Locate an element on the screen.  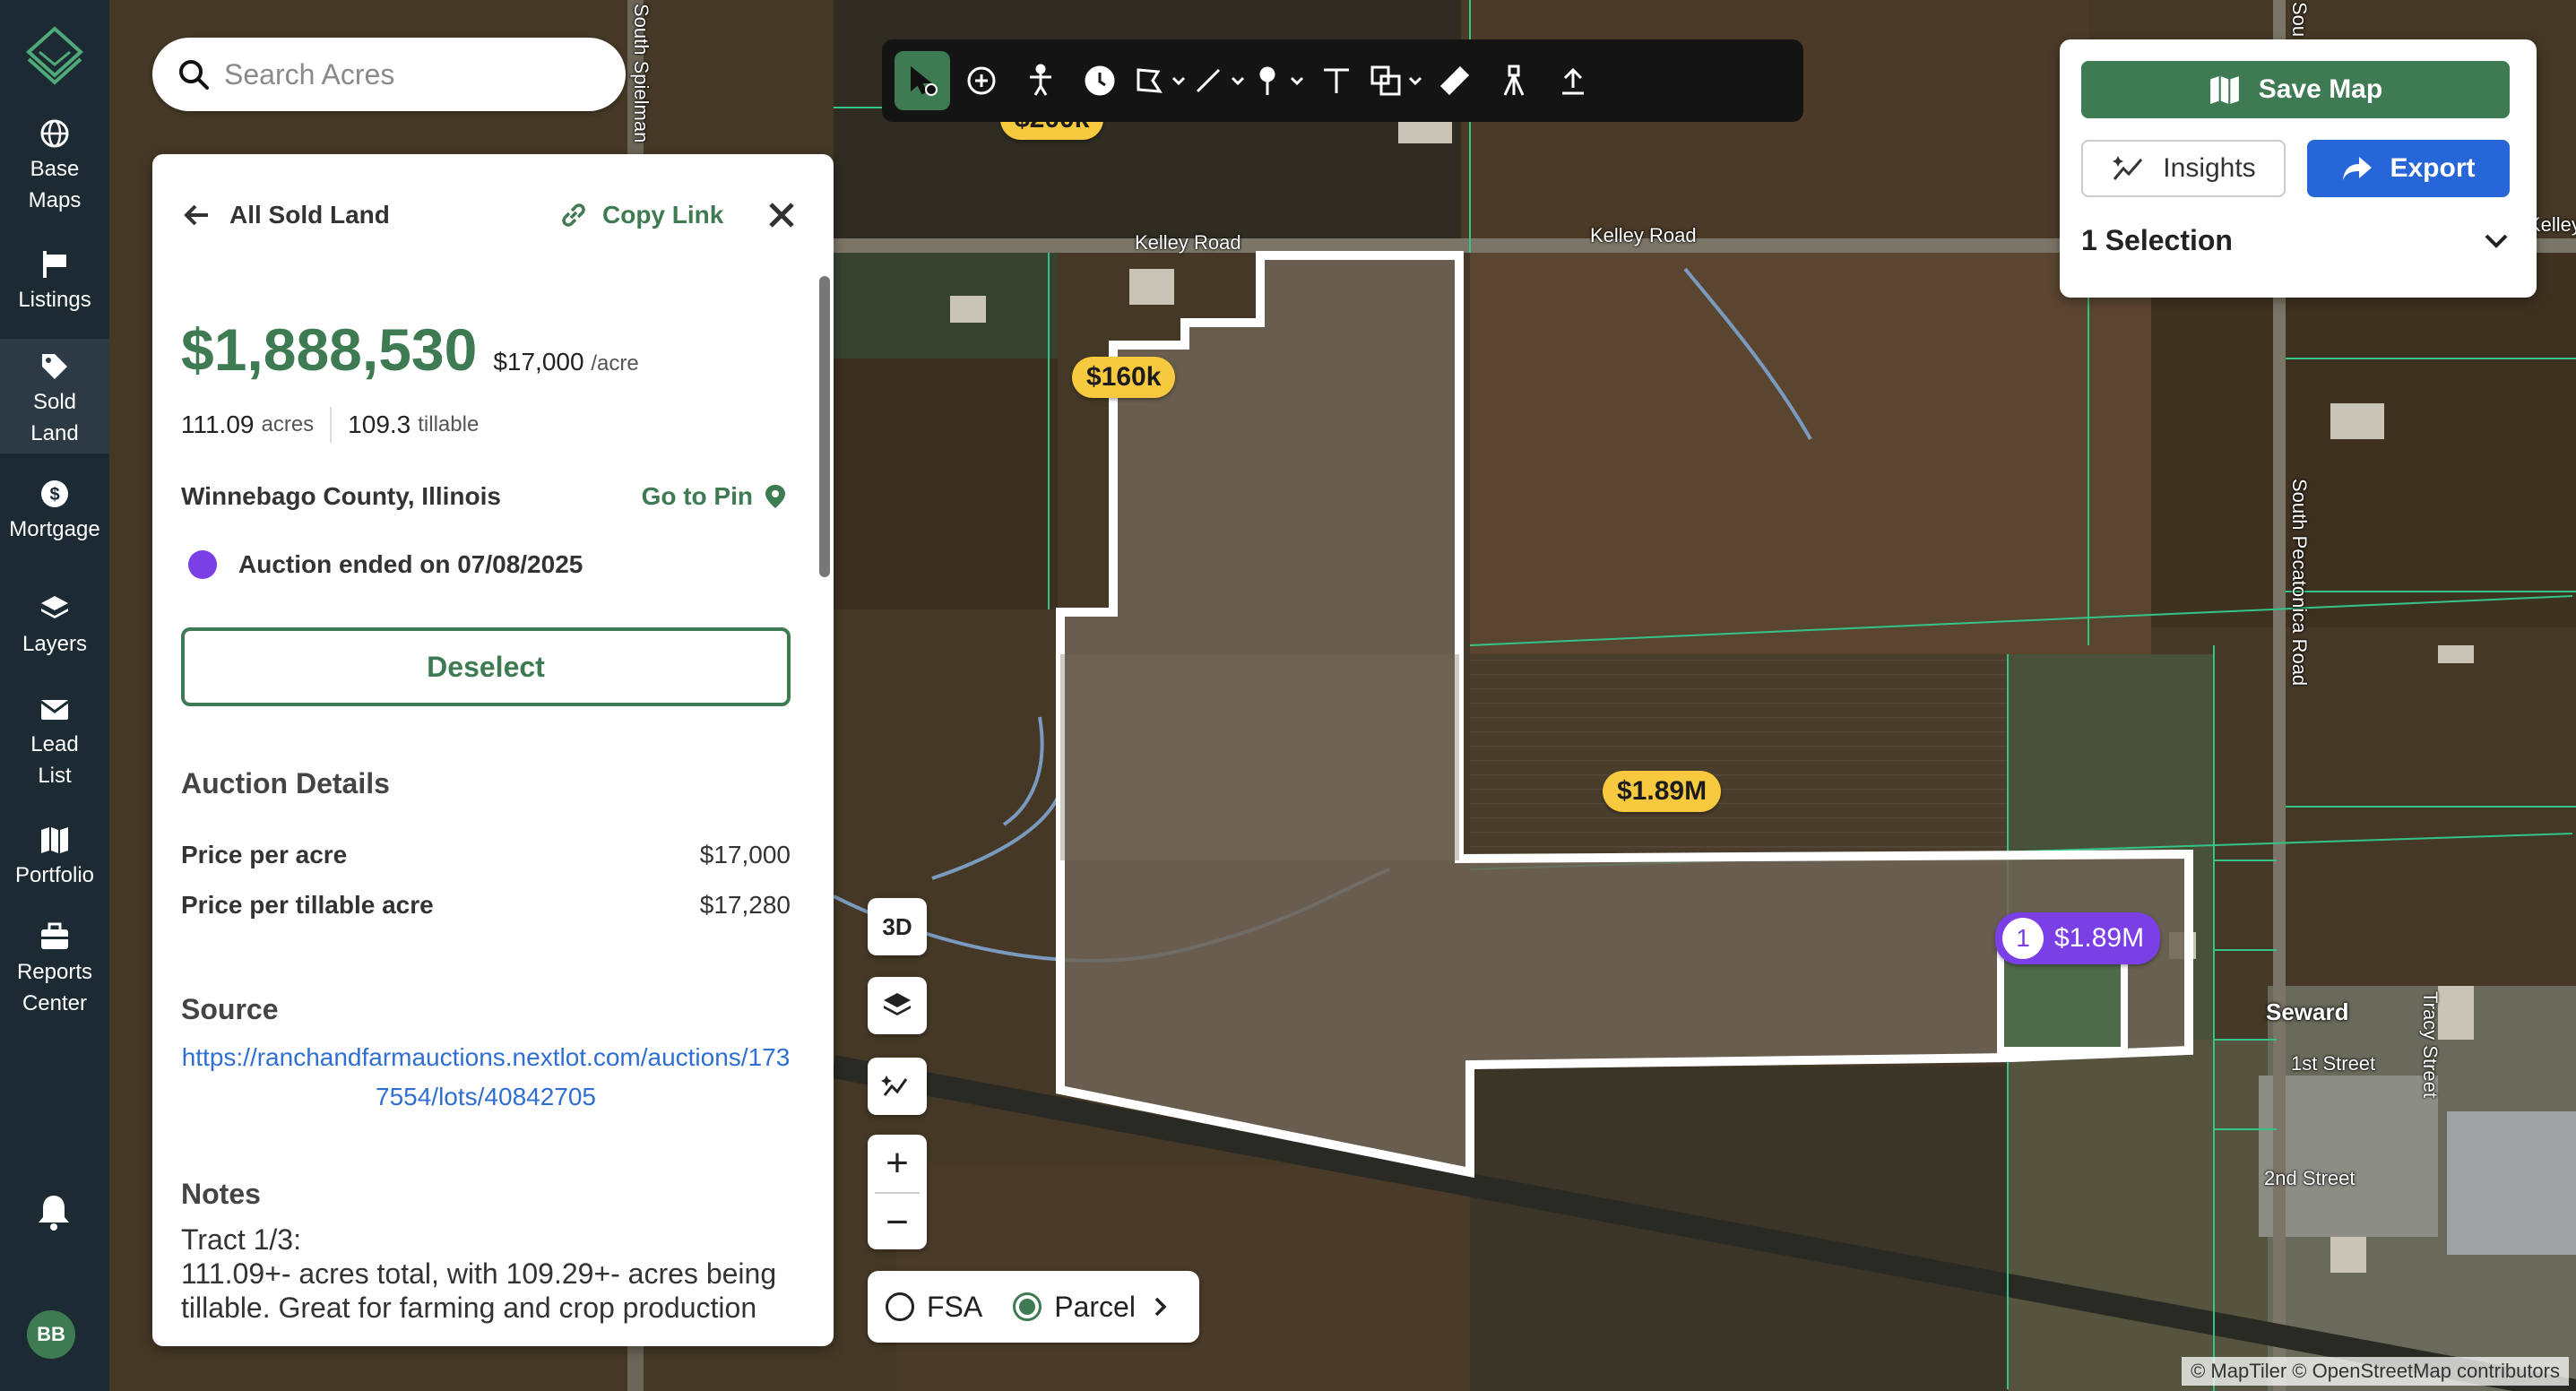
sidebar-item-reports-center: Reports Center is located at coordinates (54, 972).